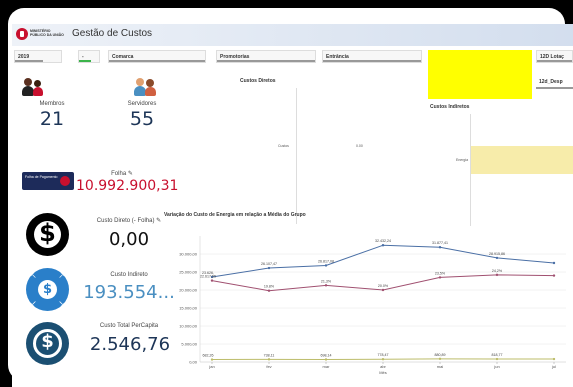 The width and height of the screenshot is (573, 387). What do you see at coordinates (296, 156) in the screenshot?
I see `custos-diretos-axis` at bounding box center [296, 156].